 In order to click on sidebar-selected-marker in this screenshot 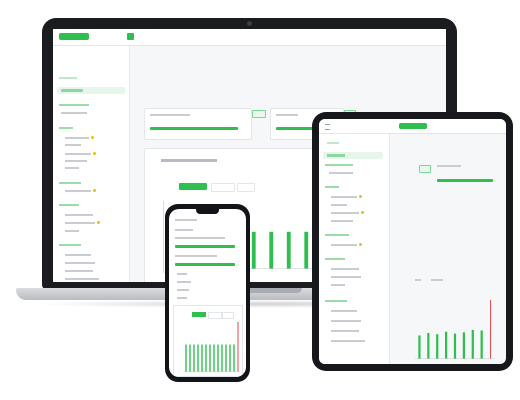, I will do `click(72, 90)`.